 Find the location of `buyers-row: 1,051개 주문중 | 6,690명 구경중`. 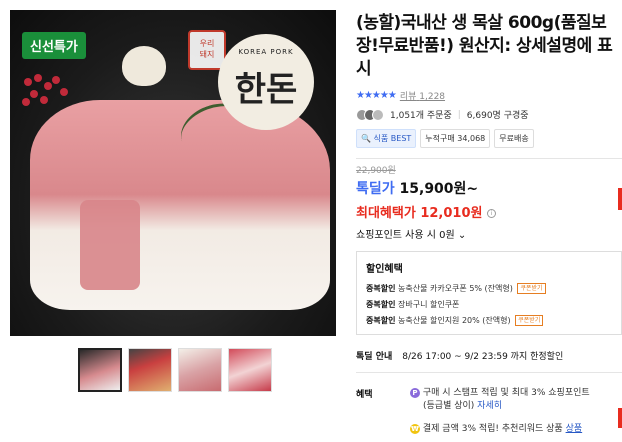

buyers-row: 1,051개 주문중 | 6,690명 구경중 is located at coordinates (489, 114).